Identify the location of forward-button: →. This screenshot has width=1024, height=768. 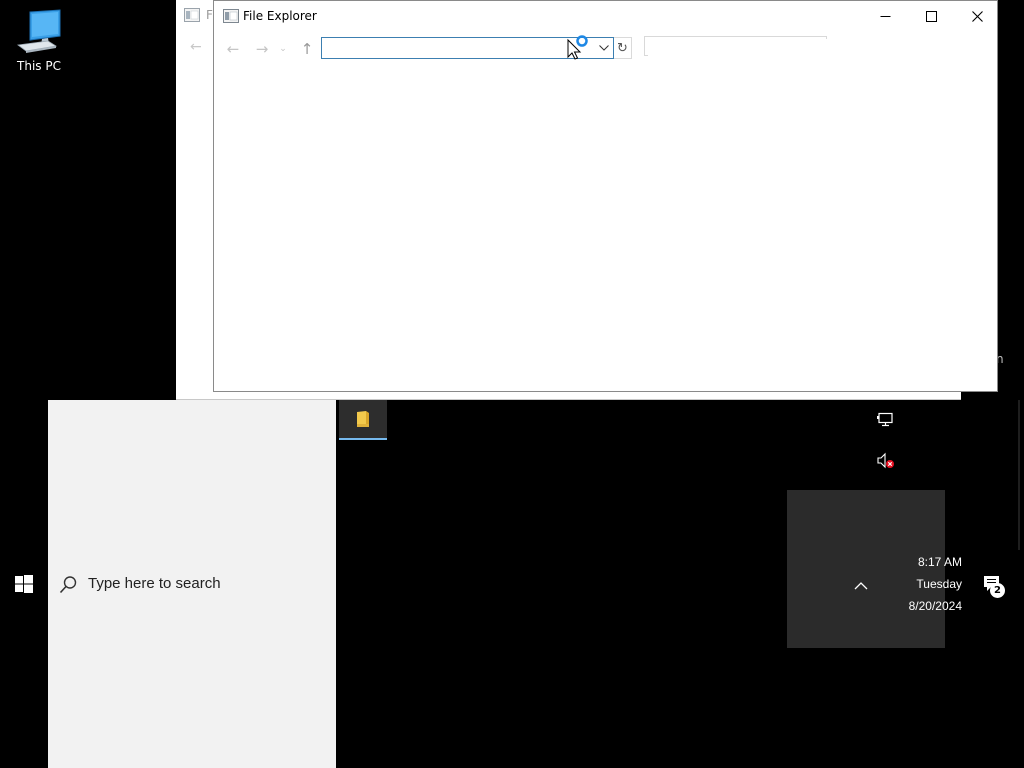
(262, 49).